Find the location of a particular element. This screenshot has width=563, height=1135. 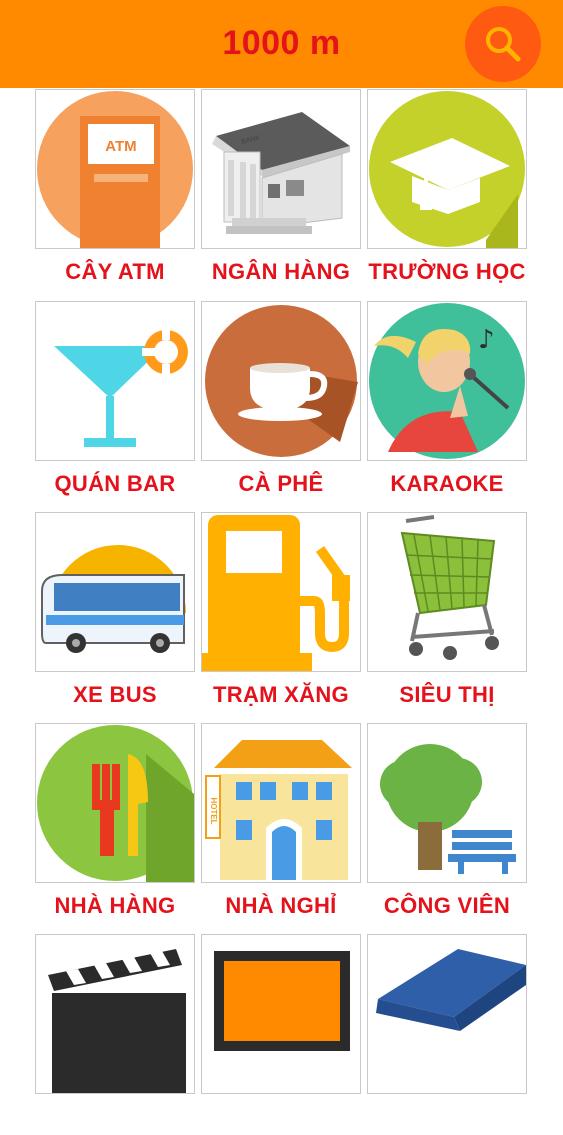

category-label: XE BUS is located at coordinates (115, 694).